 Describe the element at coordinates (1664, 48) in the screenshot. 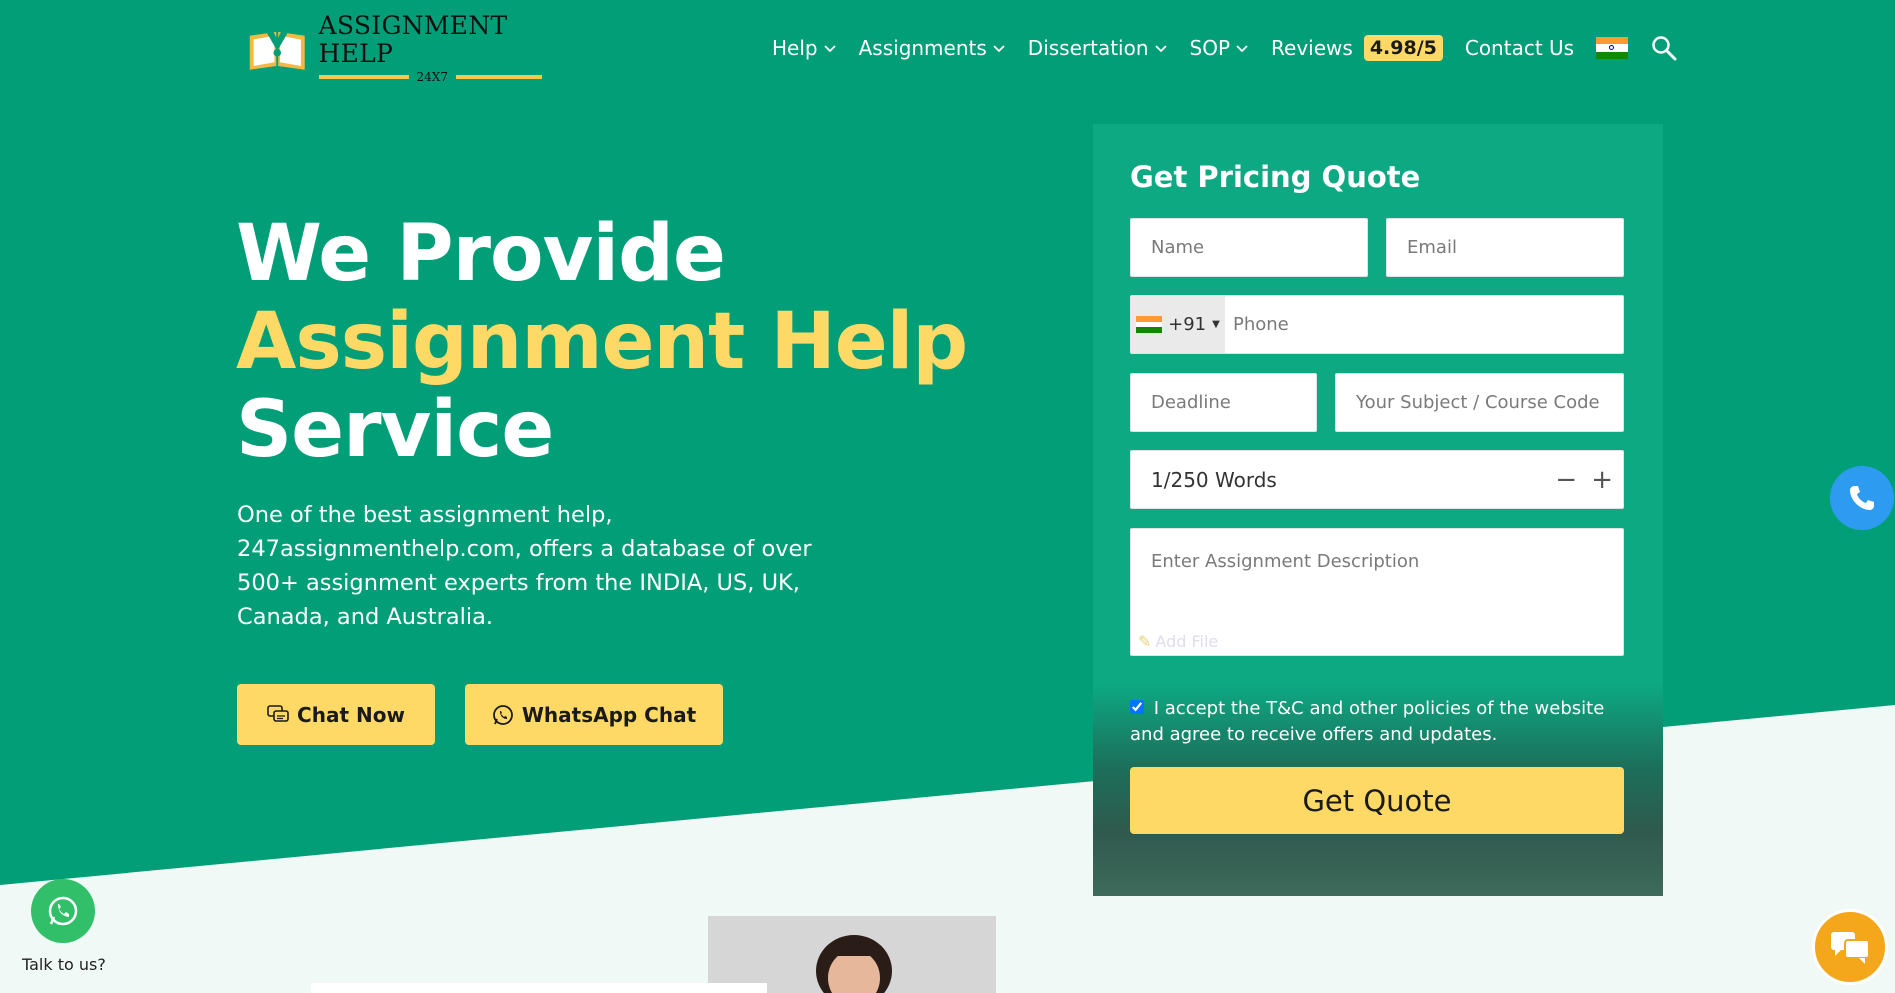

I see `search-icon` at that location.